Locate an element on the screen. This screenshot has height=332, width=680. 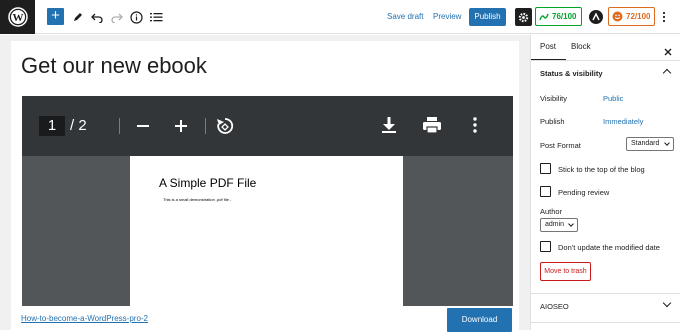
dont-update-modified-checkbox is located at coordinates (545, 246).